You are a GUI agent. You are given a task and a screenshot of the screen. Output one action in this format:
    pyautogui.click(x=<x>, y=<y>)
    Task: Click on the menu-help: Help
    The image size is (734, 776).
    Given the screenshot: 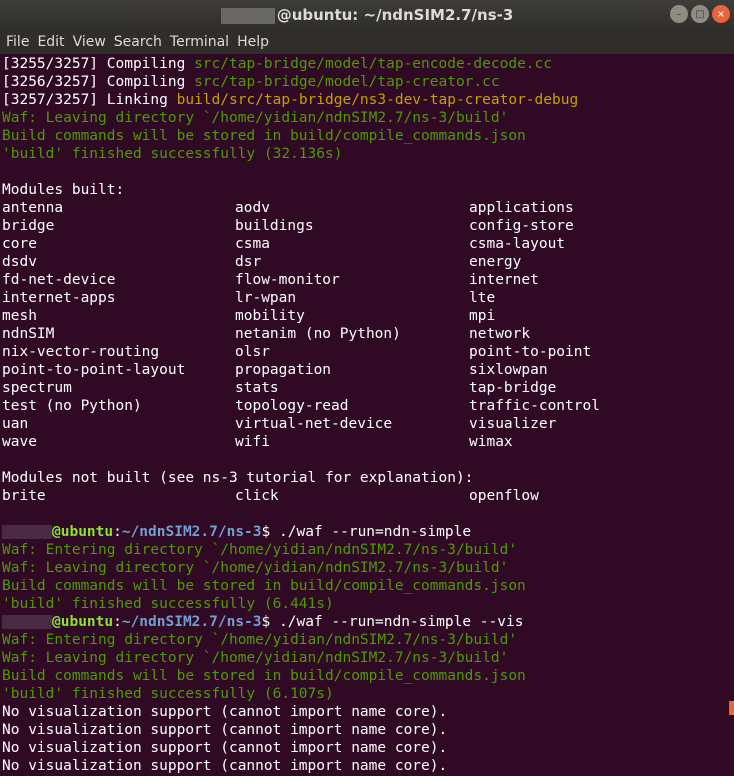 What is the action you would take?
    pyautogui.click(x=253, y=42)
    